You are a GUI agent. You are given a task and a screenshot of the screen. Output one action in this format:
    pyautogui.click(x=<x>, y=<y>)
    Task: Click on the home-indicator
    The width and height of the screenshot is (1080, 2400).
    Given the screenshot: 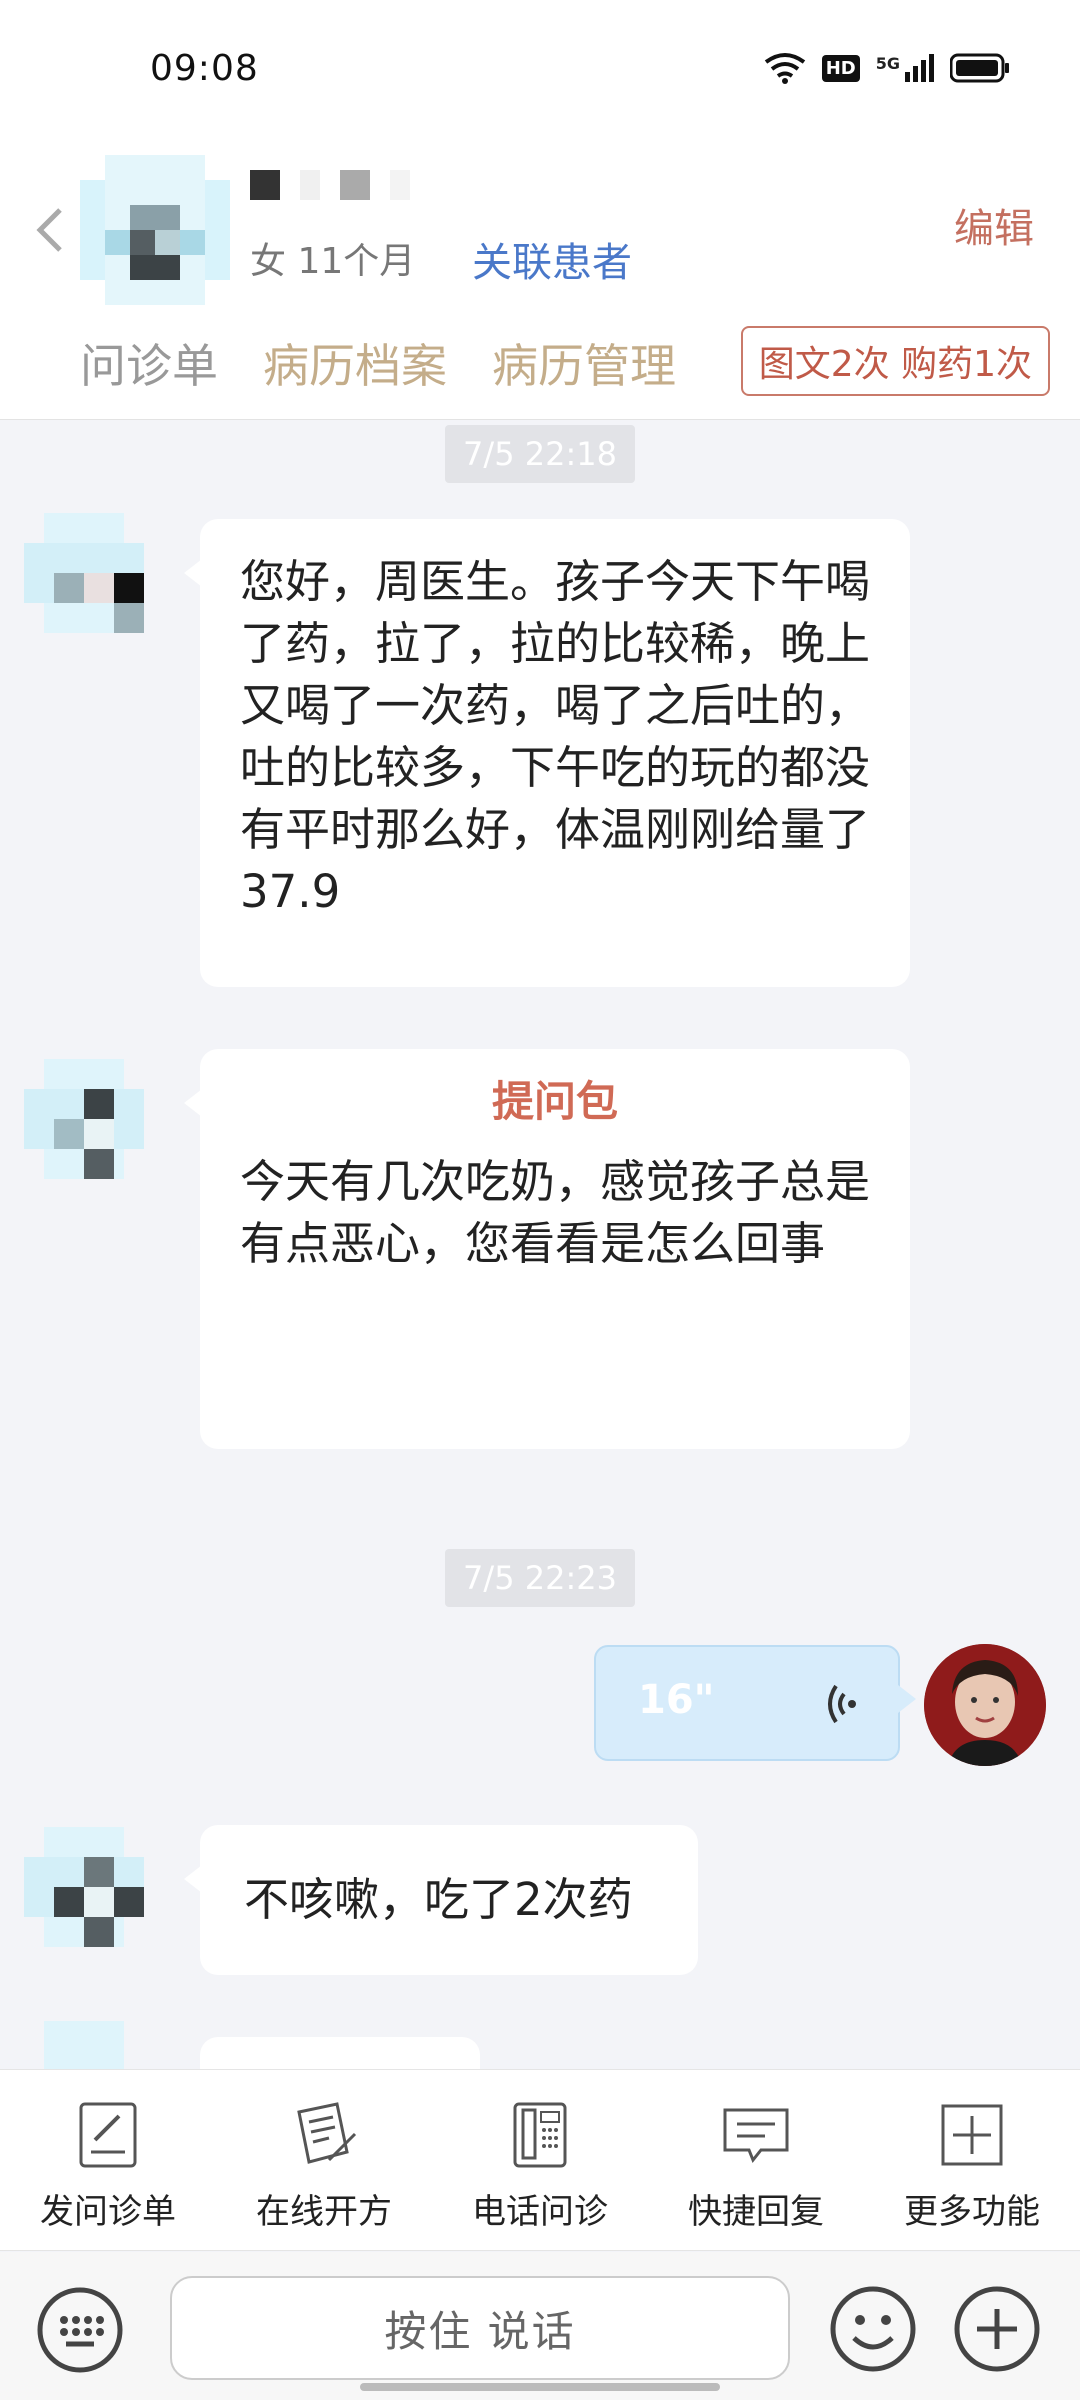 What is the action you would take?
    pyautogui.click(x=540, y=2387)
    